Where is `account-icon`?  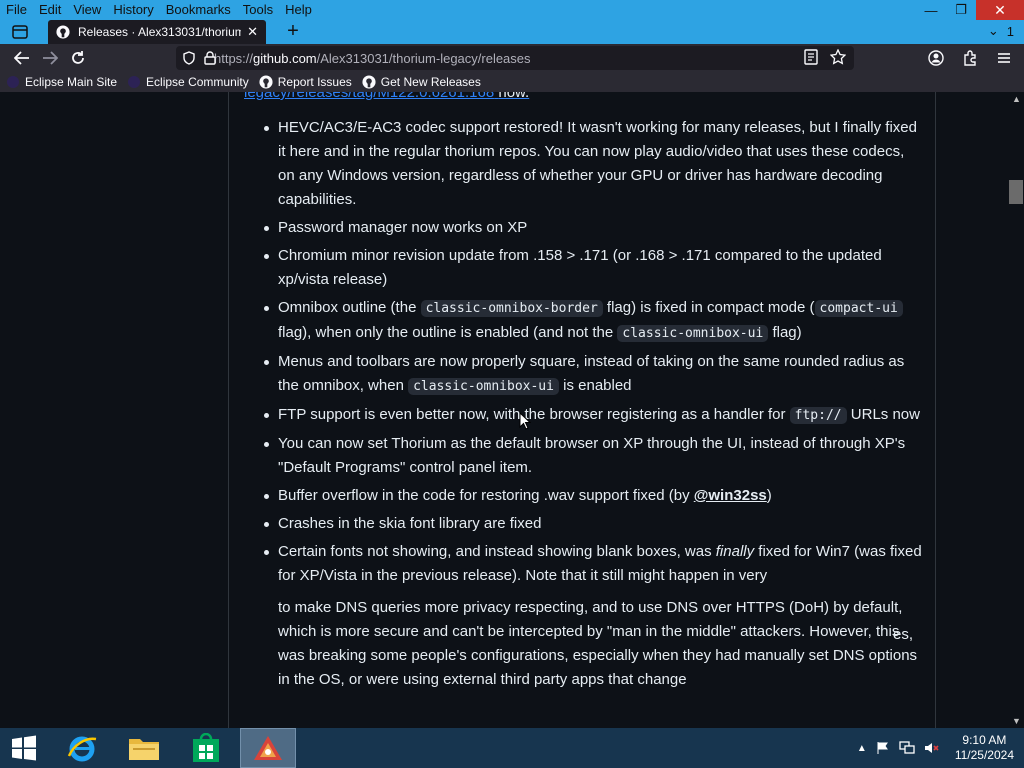
account-icon is located at coordinates (936, 58).